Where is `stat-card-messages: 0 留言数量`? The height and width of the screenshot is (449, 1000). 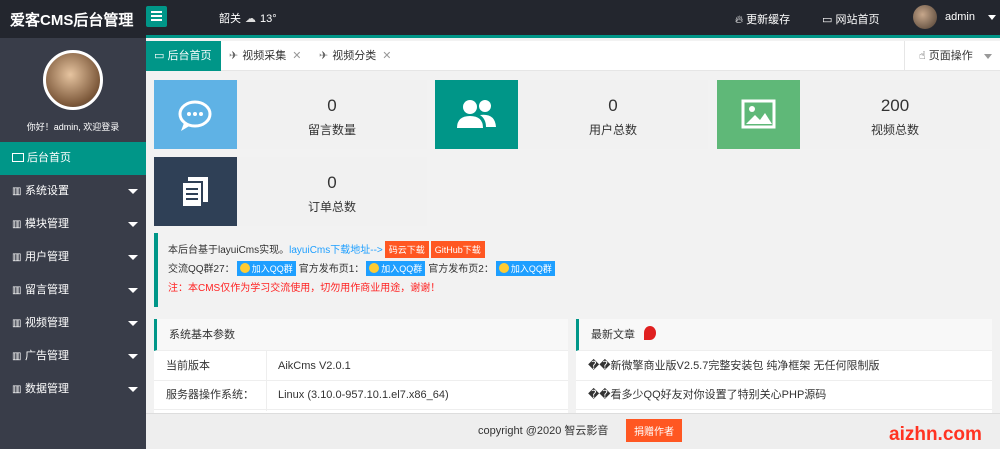 stat-card-messages: 0 留言数量 is located at coordinates (290, 114).